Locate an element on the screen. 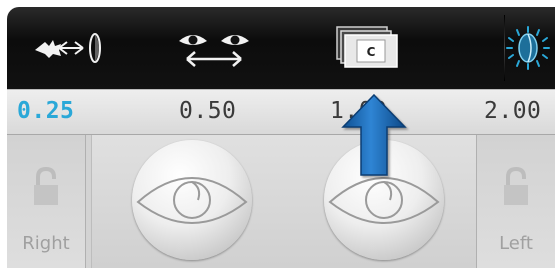 The height and width of the screenshot is (268, 555). right-eye-button is located at coordinates (192, 200).